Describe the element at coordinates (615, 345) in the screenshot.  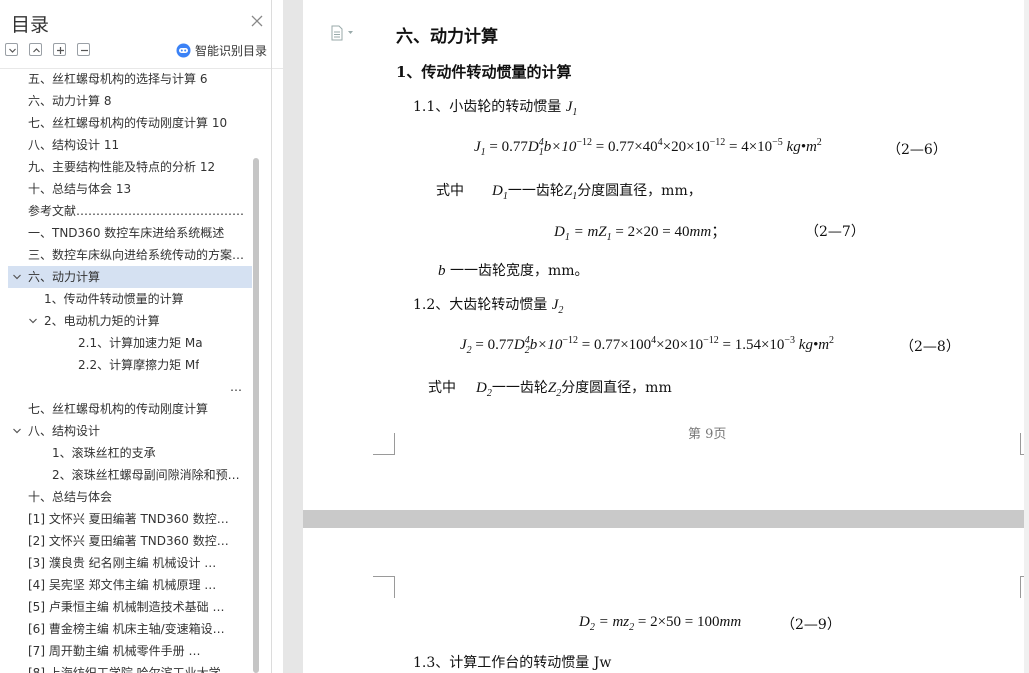
I see `eq-text: = 0.77×100` at that location.